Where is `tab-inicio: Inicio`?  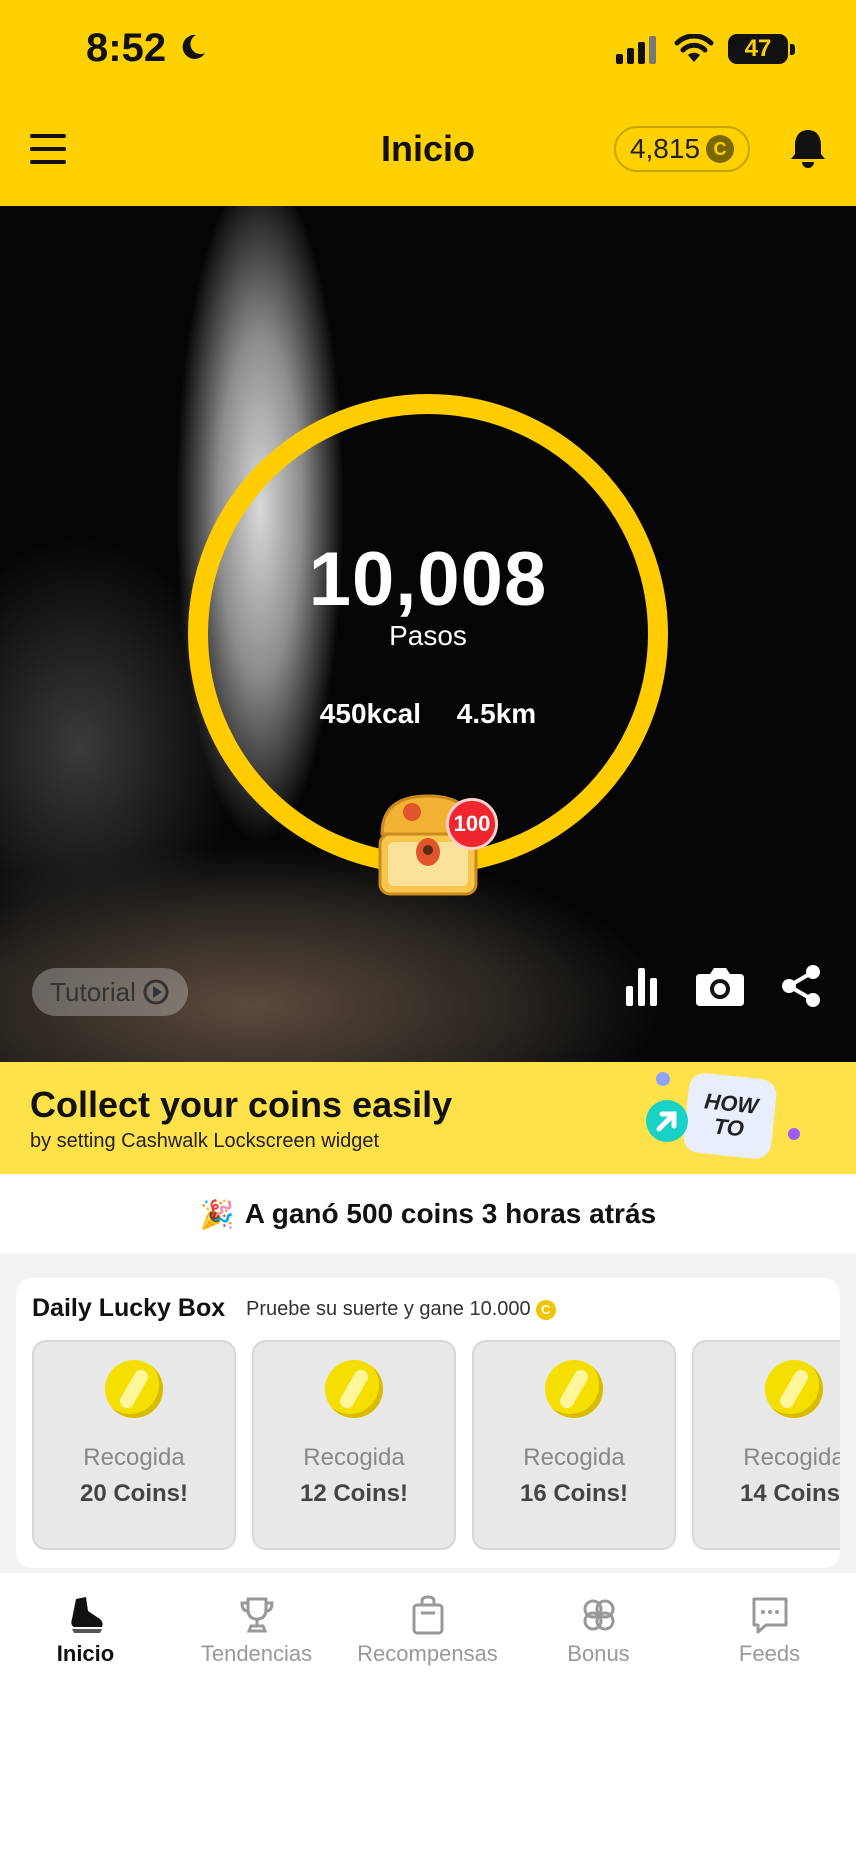 tab-inicio: Inicio is located at coordinates (85, 1631).